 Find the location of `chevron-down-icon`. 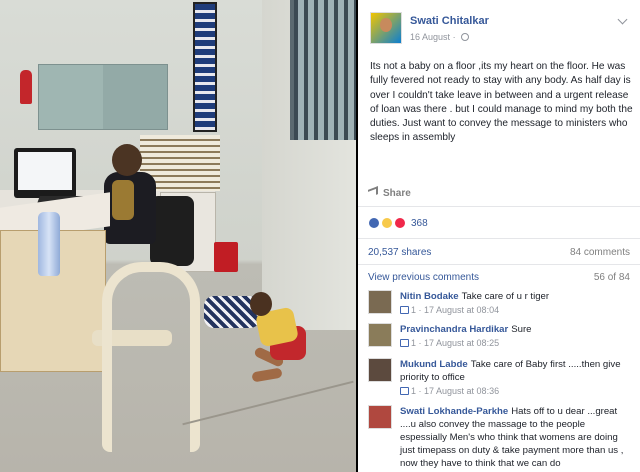

chevron-down-icon is located at coordinates (622, 19).